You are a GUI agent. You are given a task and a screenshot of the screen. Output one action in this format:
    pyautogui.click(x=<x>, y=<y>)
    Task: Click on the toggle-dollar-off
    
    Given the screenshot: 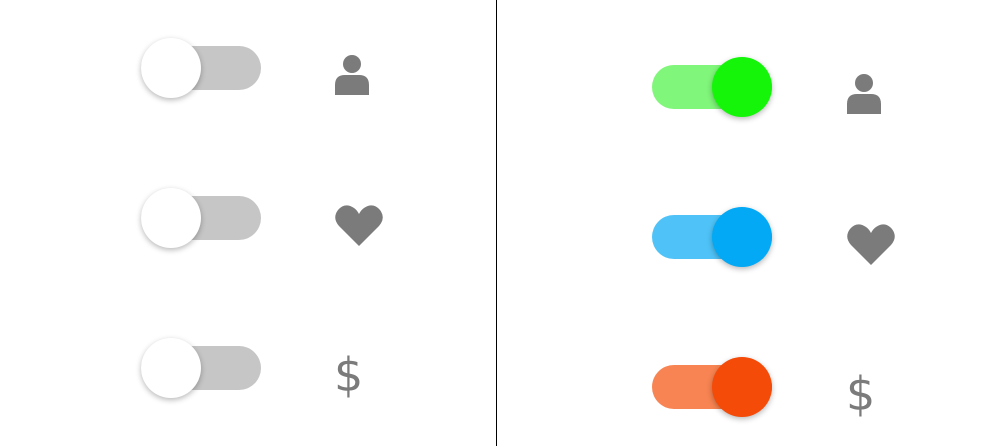 What is the action you would take?
    pyautogui.click(x=202, y=369)
    